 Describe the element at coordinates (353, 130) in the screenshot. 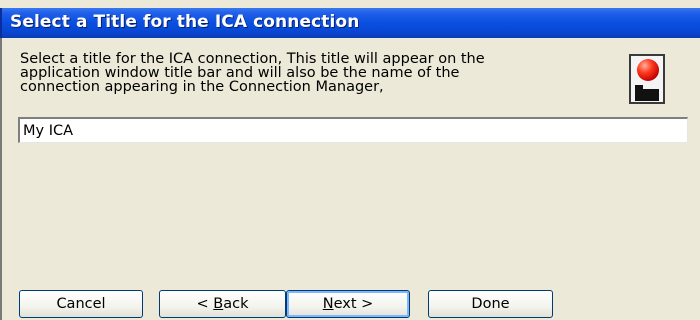

I see `connection-title-input` at that location.